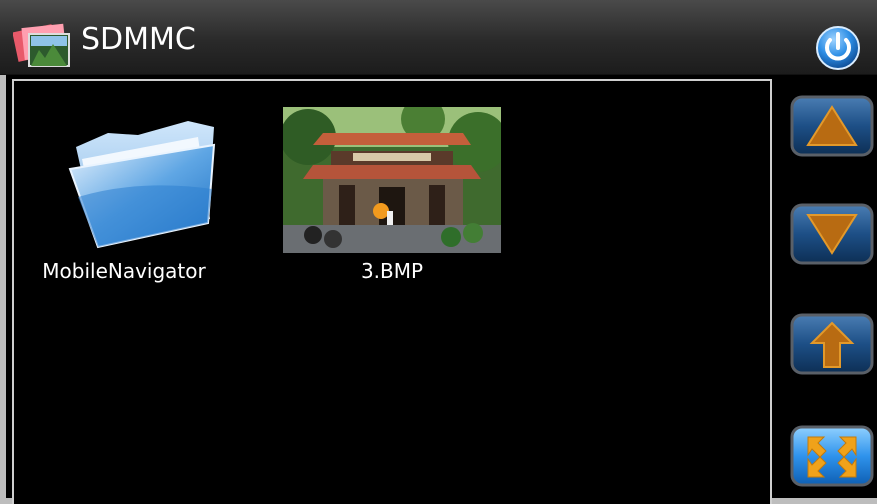  What do you see at coordinates (138, 39) in the screenshot?
I see `window-title: SDMMC` at bounding box center [138, 39].